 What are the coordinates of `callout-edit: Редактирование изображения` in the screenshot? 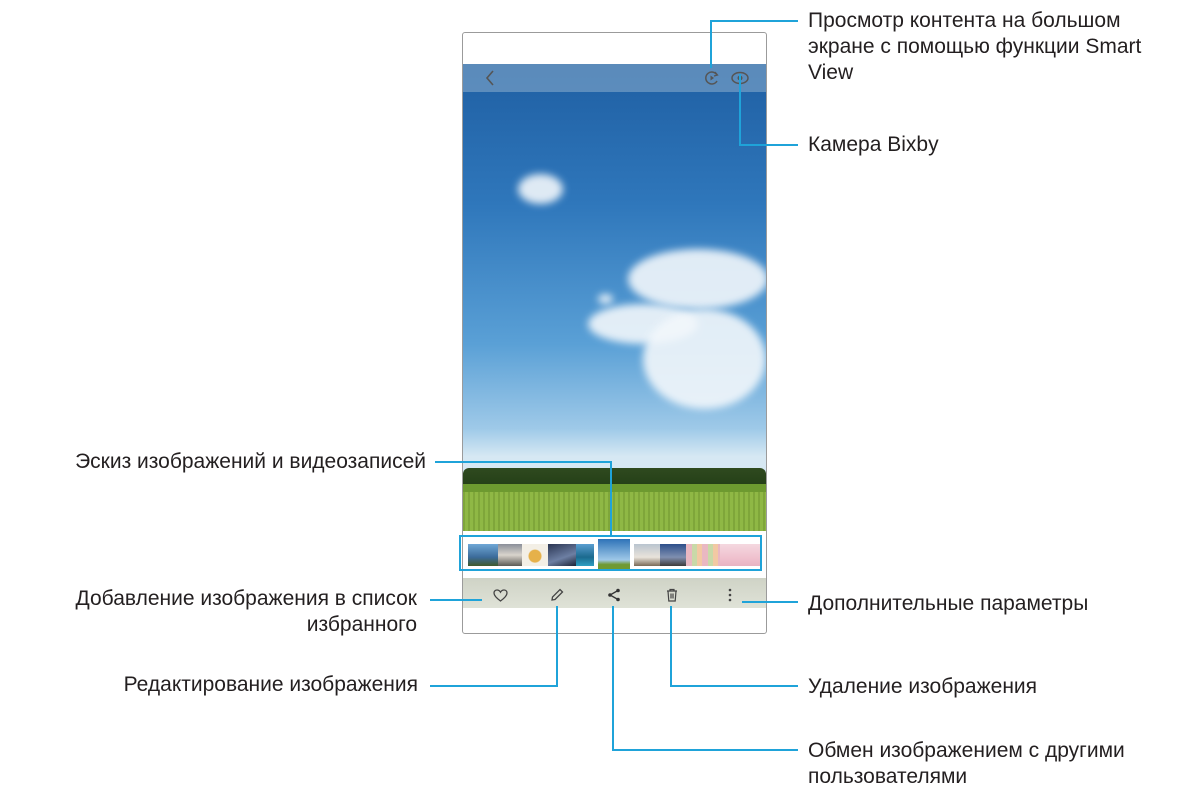 It's located at (270, 684).